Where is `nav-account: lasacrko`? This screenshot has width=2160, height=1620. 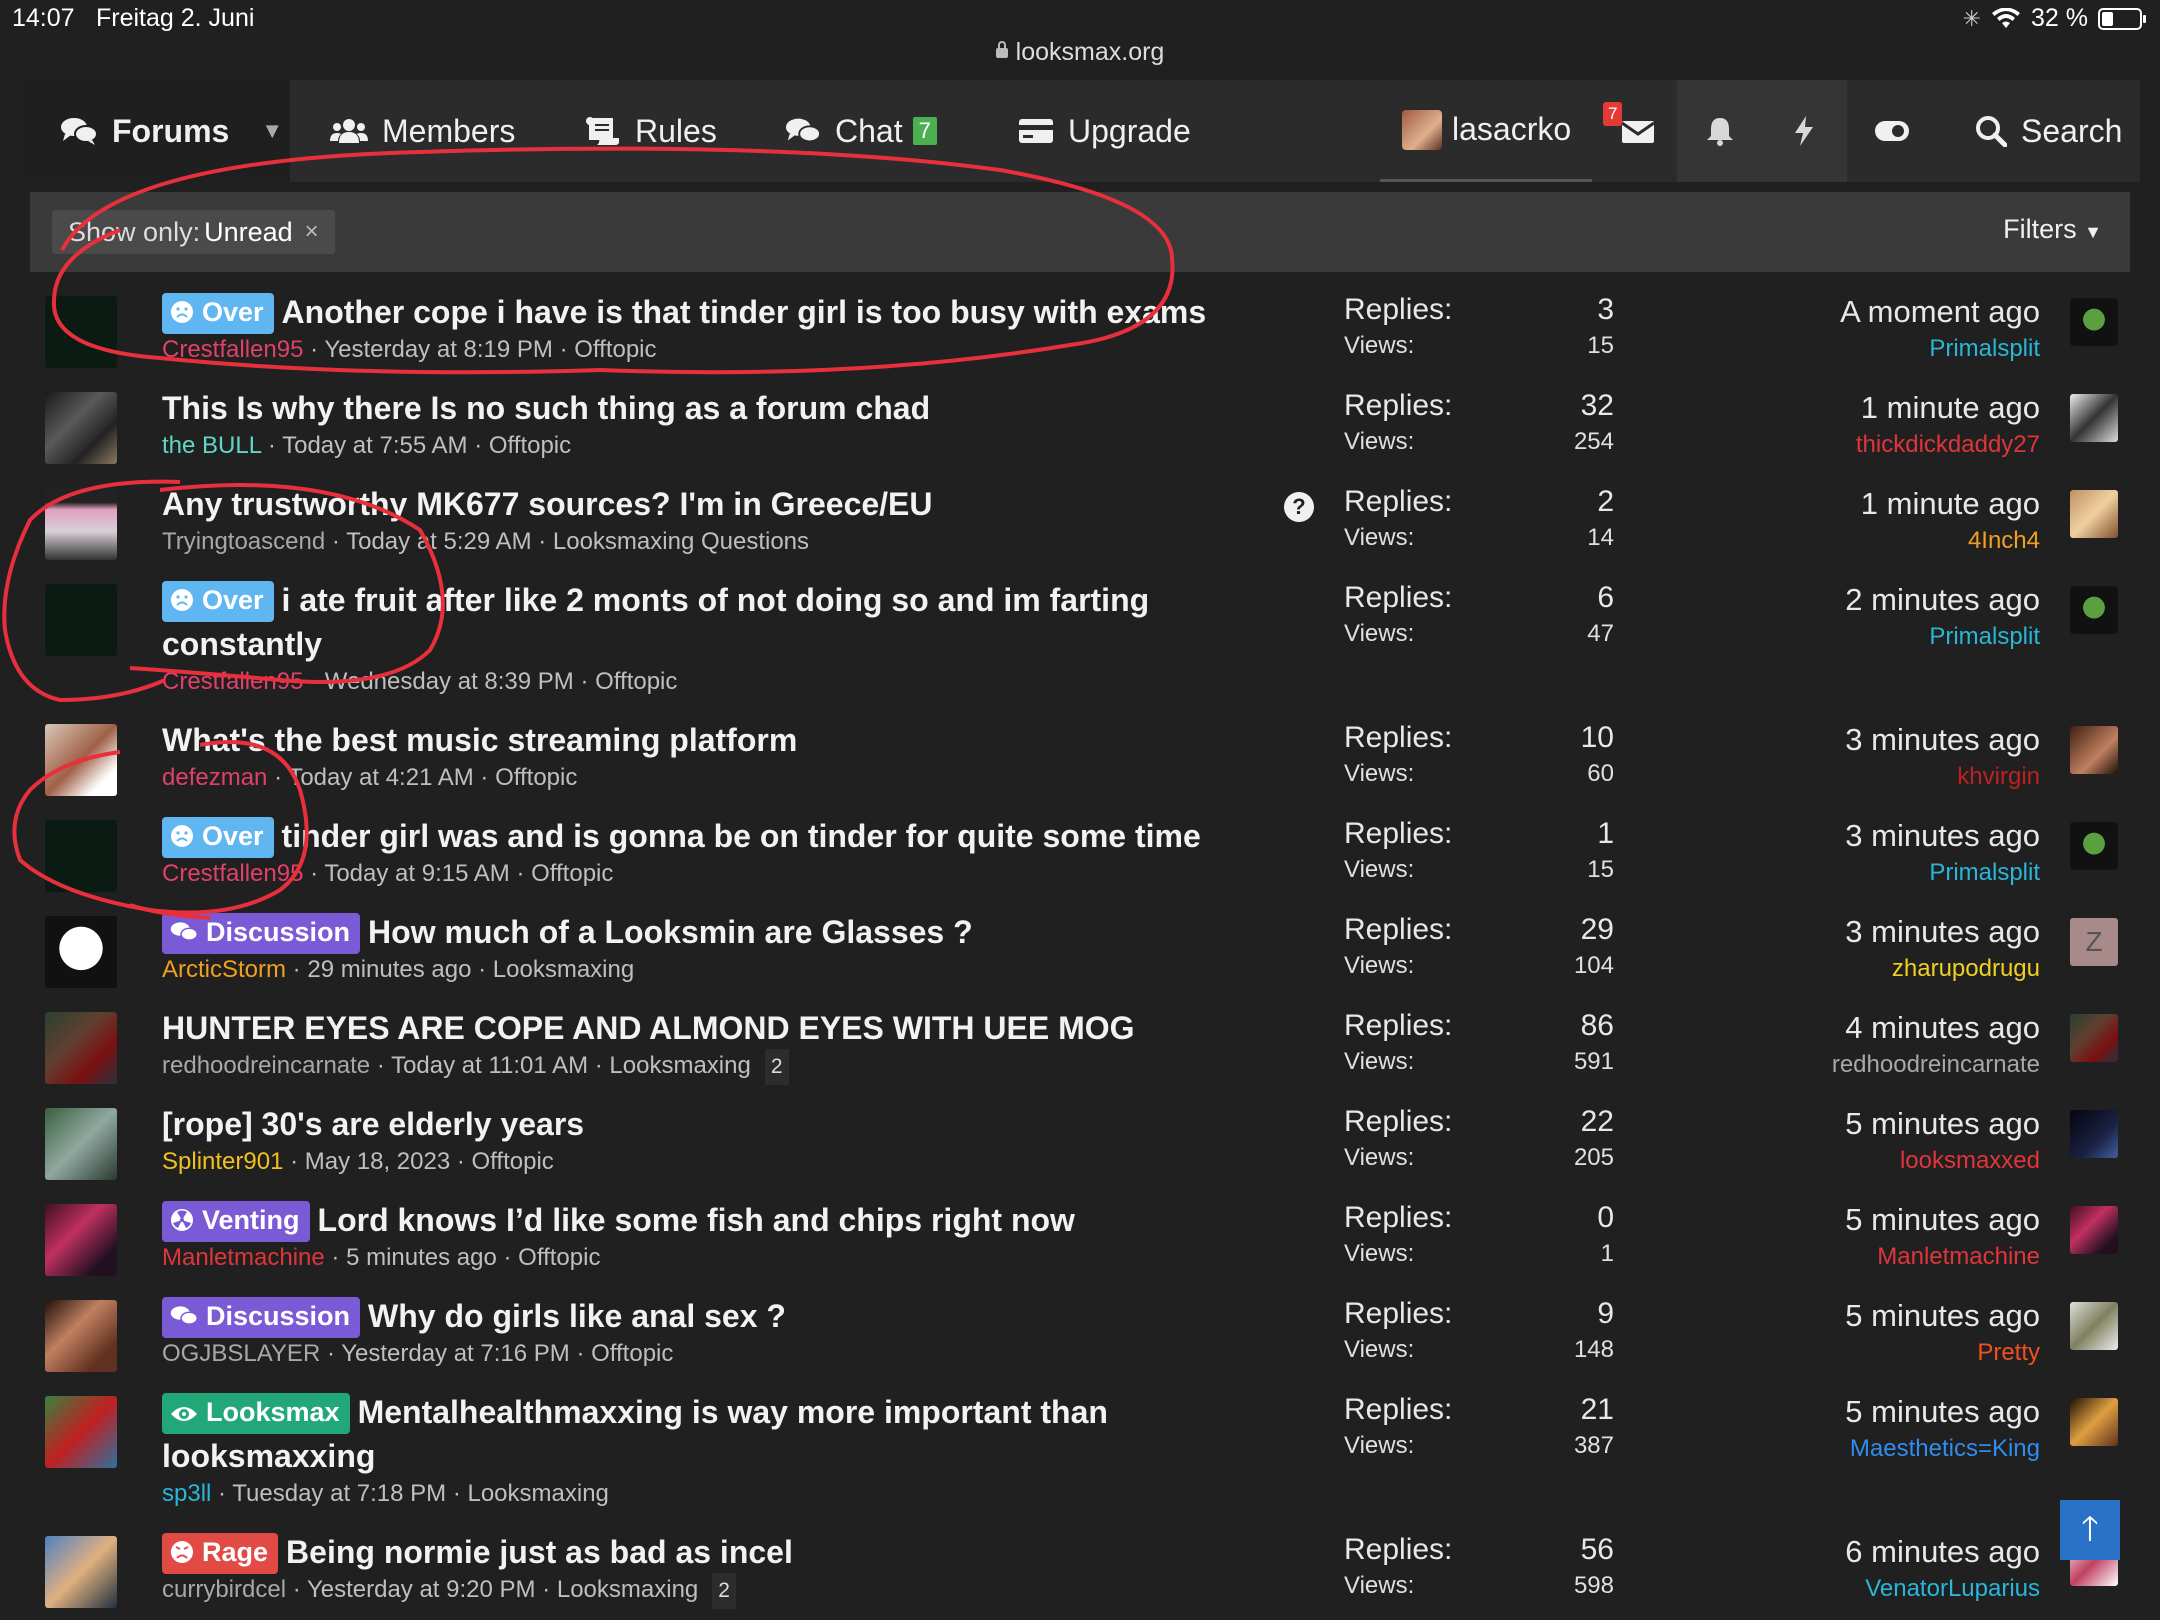 nav-account: lasacrko is located at coordinates (1486, 131).